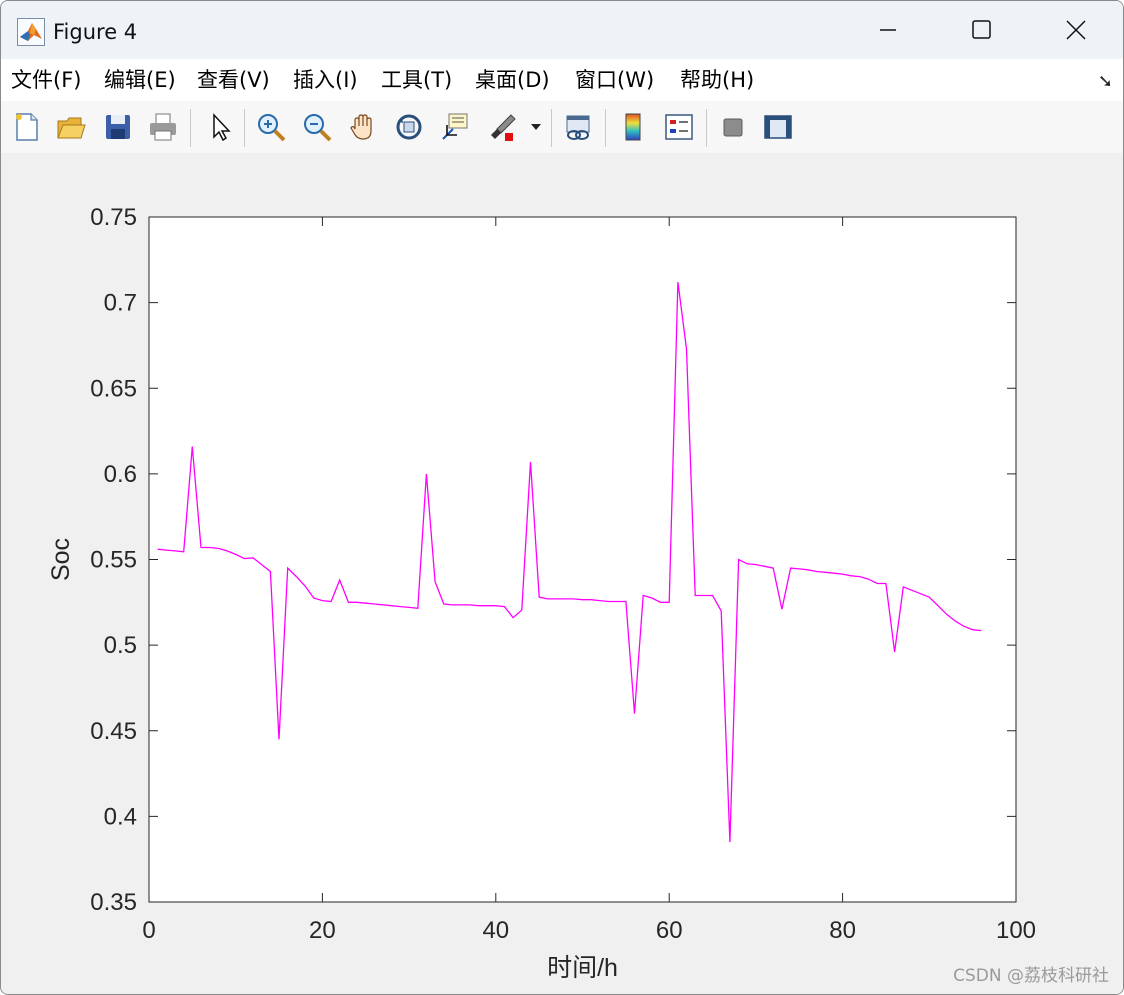 The height and width of the screenshot is (995, 1124). I want to click on rotate-3d-icon, so click(409, 127).